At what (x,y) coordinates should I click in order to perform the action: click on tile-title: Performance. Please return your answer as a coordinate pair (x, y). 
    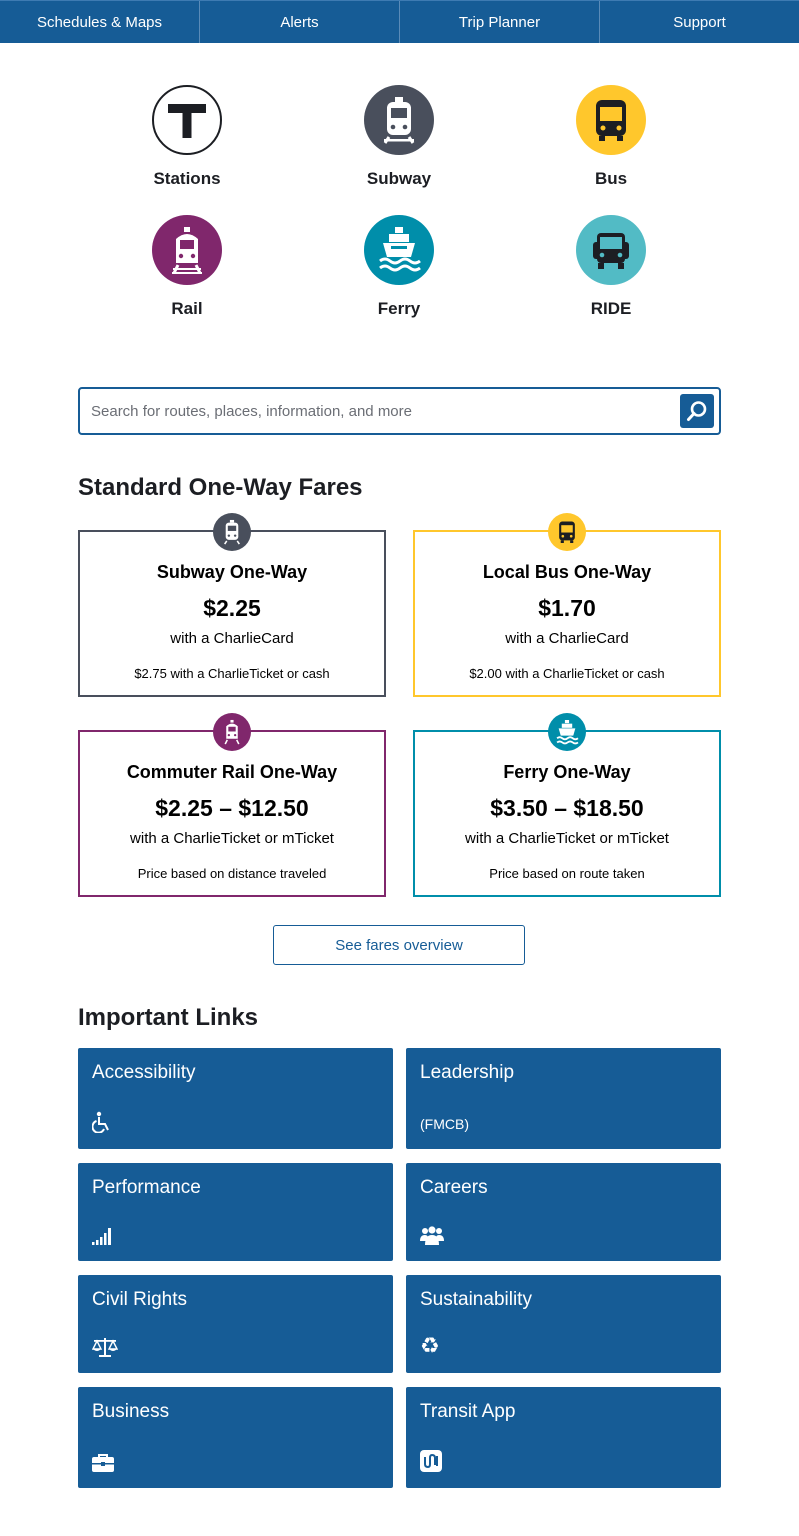
    Looking at the image, I should click on (146, 1187).